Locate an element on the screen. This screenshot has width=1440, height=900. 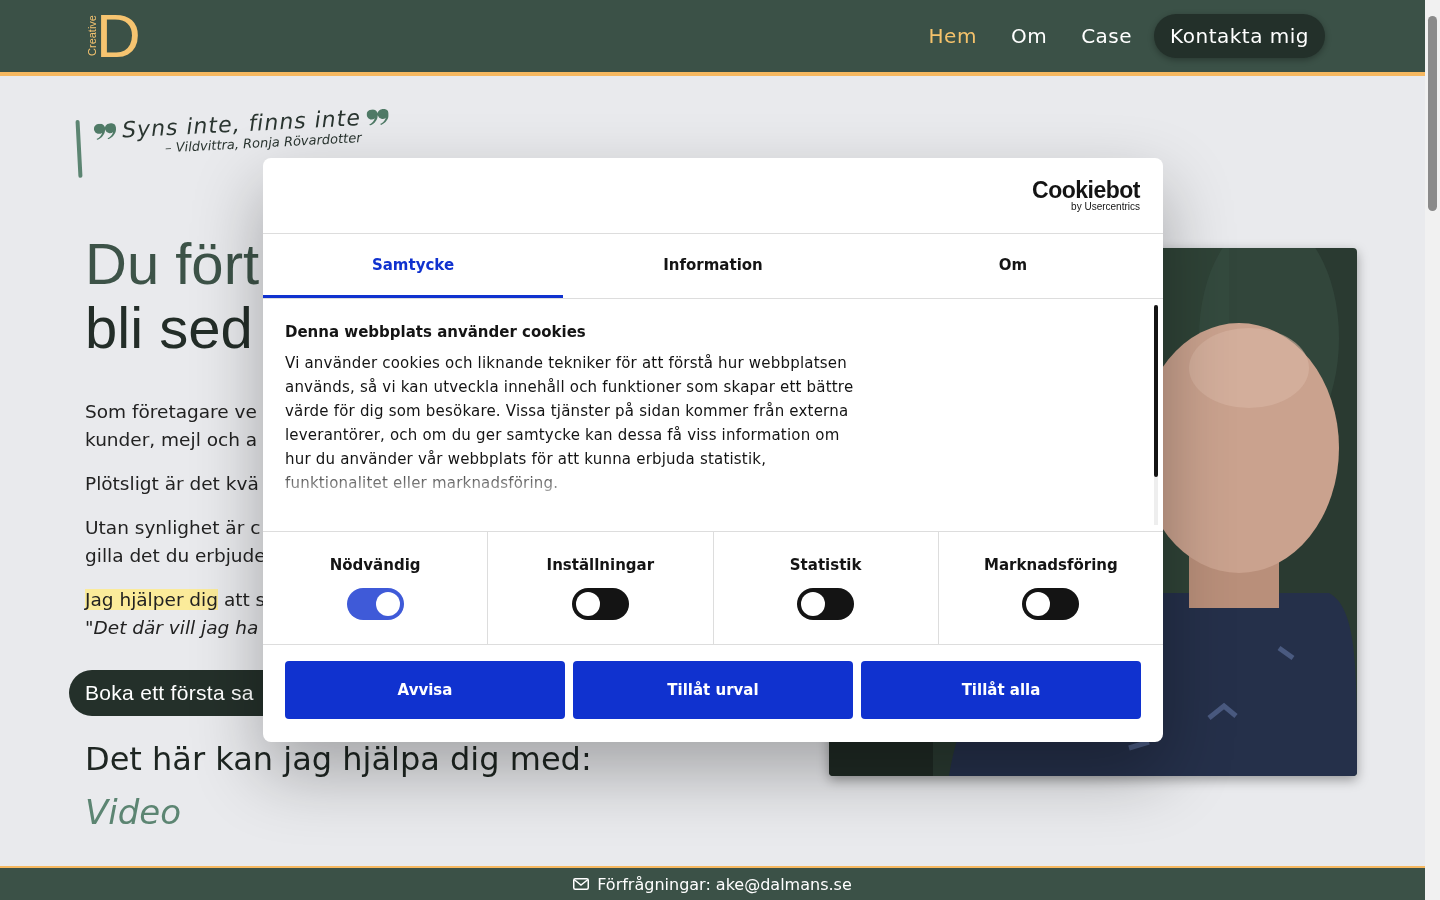
paragraph-text: Som företagare ve is located at coordinates (171, 411).